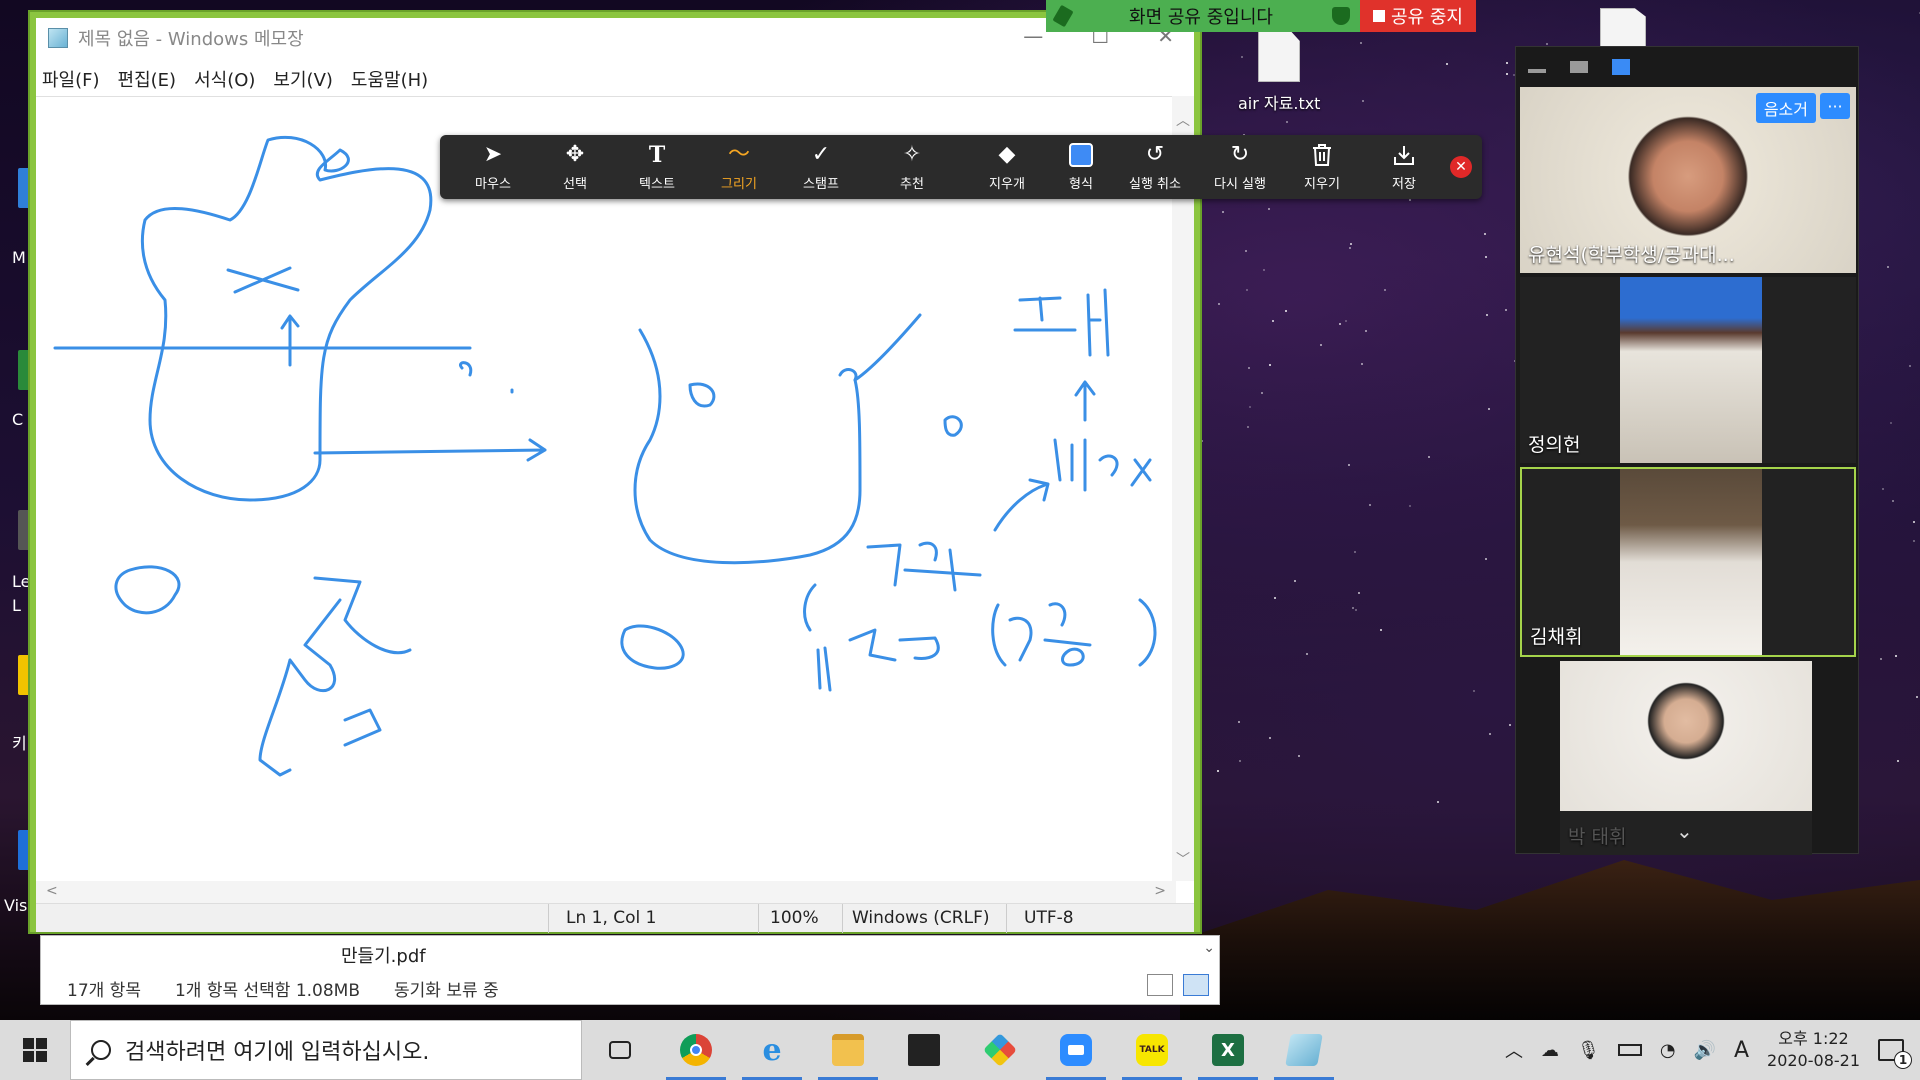  What do you see at coordinates (1160, 985) in the screenshot?
I see `details-view-icon` at bounding box center [1160, 985].